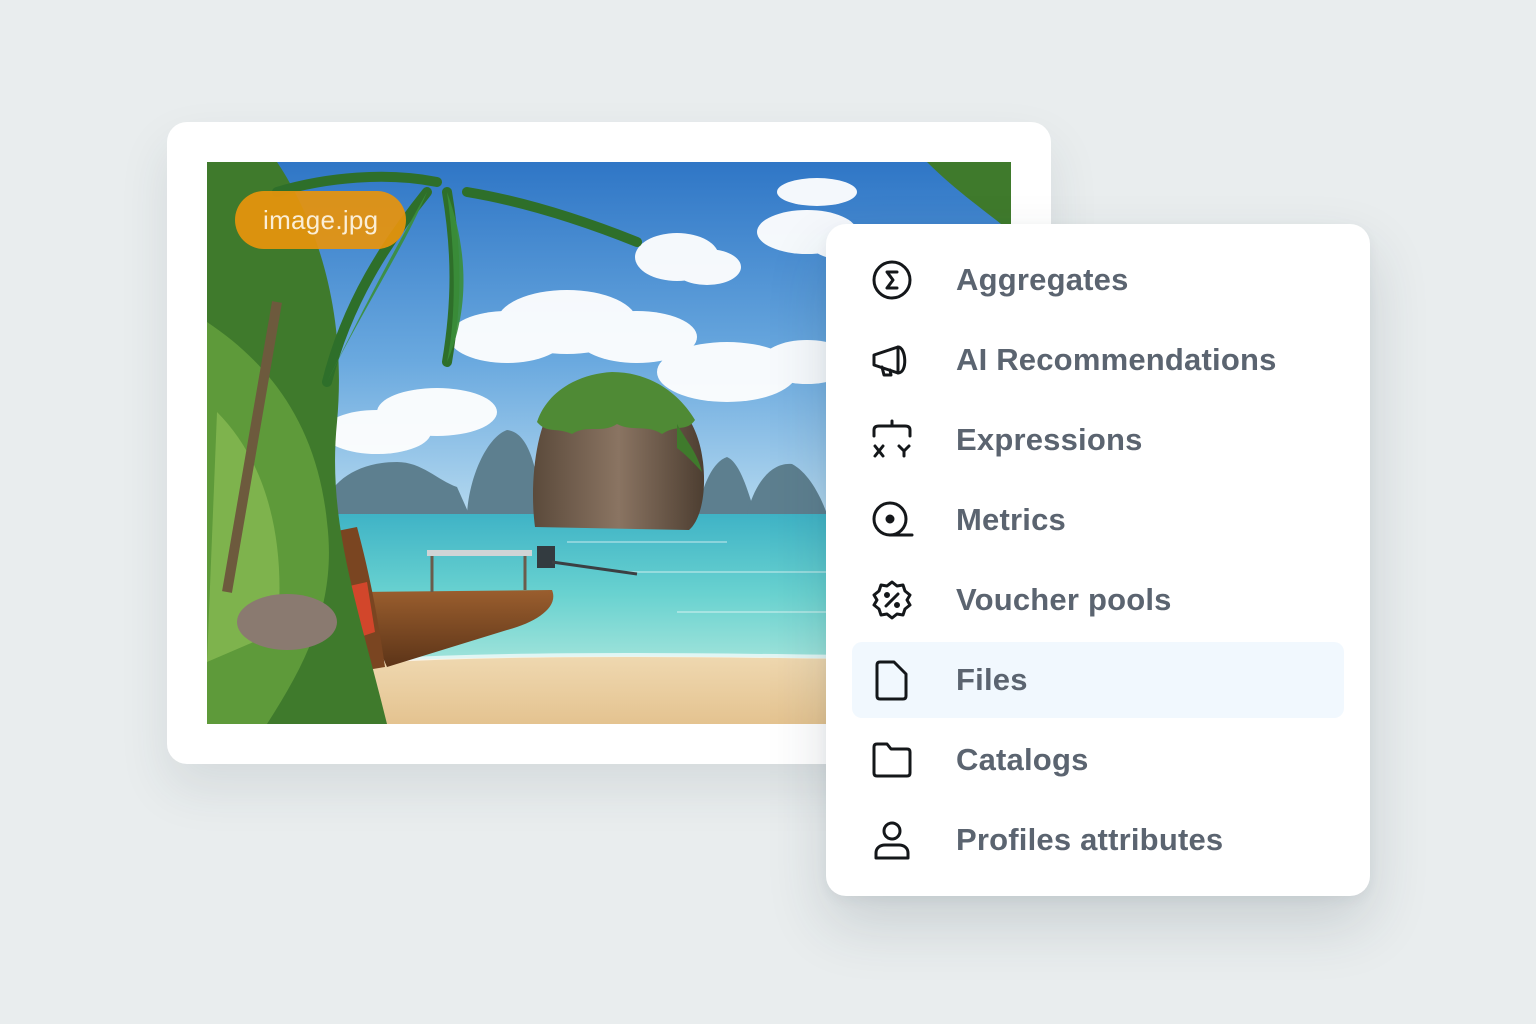 Image resolution: width=1536 pixels, height=1024 pixels. Describe the element at coordinates (1090, 839) in the screenshot. I see `menu-item-label: Profiles attributes` at that location.